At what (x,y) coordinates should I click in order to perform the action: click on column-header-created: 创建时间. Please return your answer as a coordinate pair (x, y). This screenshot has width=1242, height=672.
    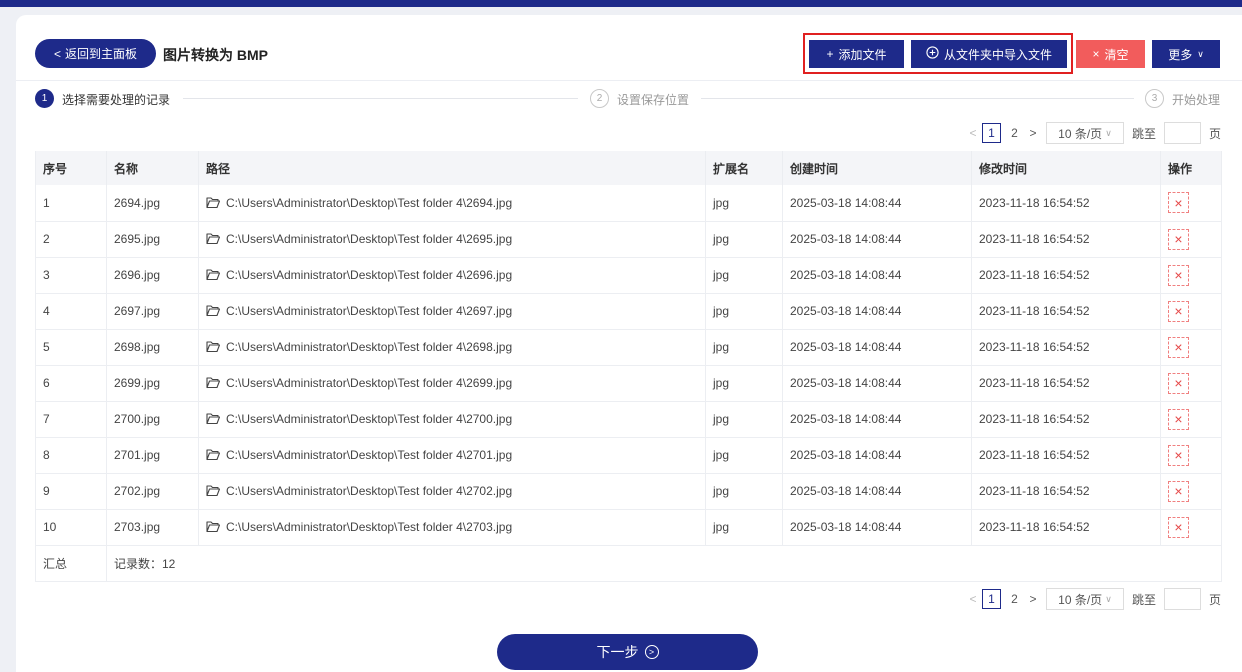
    Looking at the image, I should click on (877, 168).